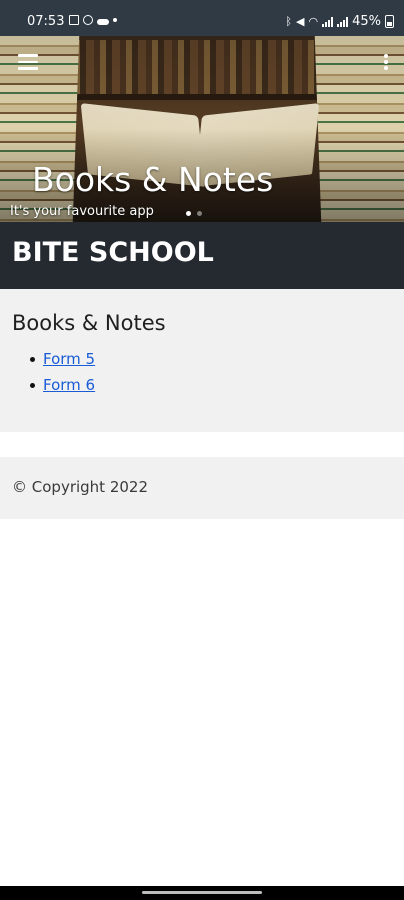 This screenshot has height=900, width=404. What do you see at coordinates (366, 21) in the screenshot?
I see `battery-level: 45%` at bounding box center [366, 21].